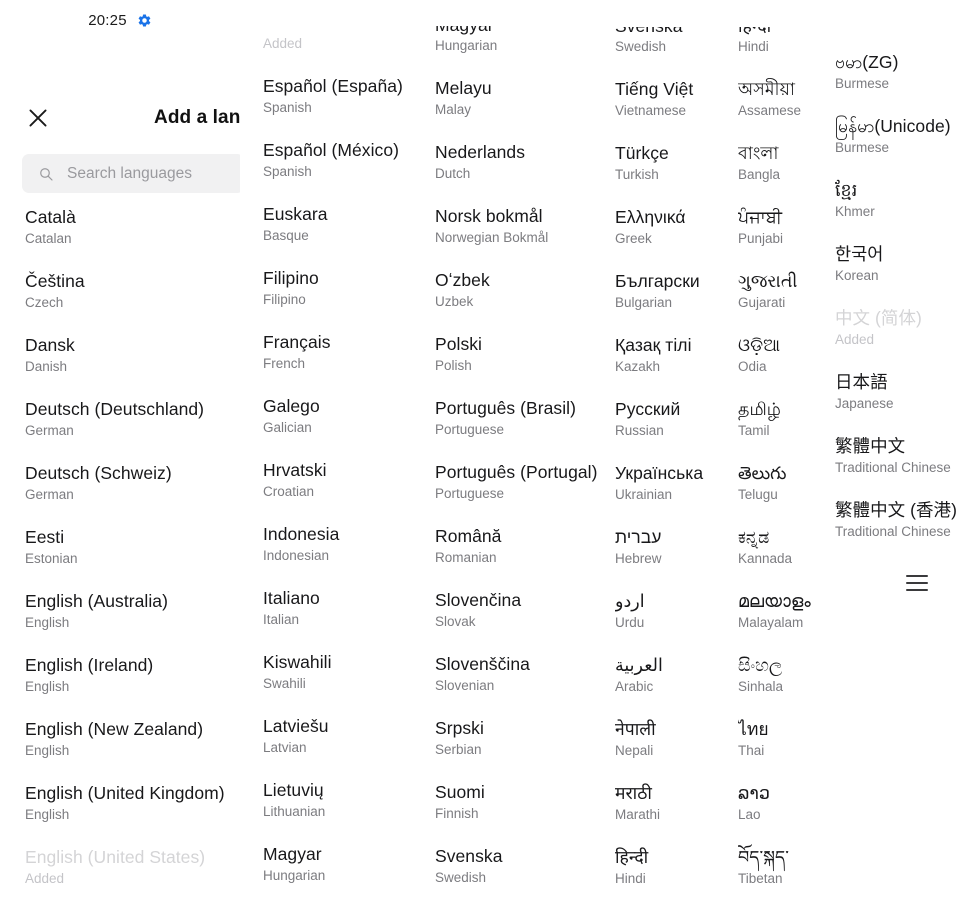 This screenshot has width=960, height=907. Describe the element at coordinates (285, 747) in the screenshot. I see `language-english-name: Latvian` at that location.